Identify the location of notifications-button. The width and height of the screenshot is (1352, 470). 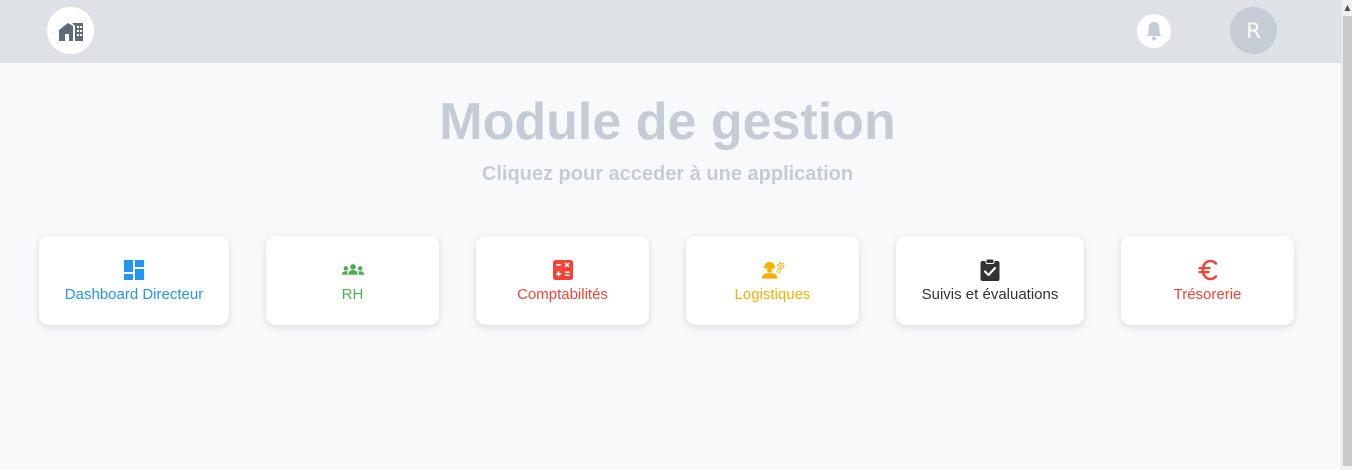
(1154, 31).